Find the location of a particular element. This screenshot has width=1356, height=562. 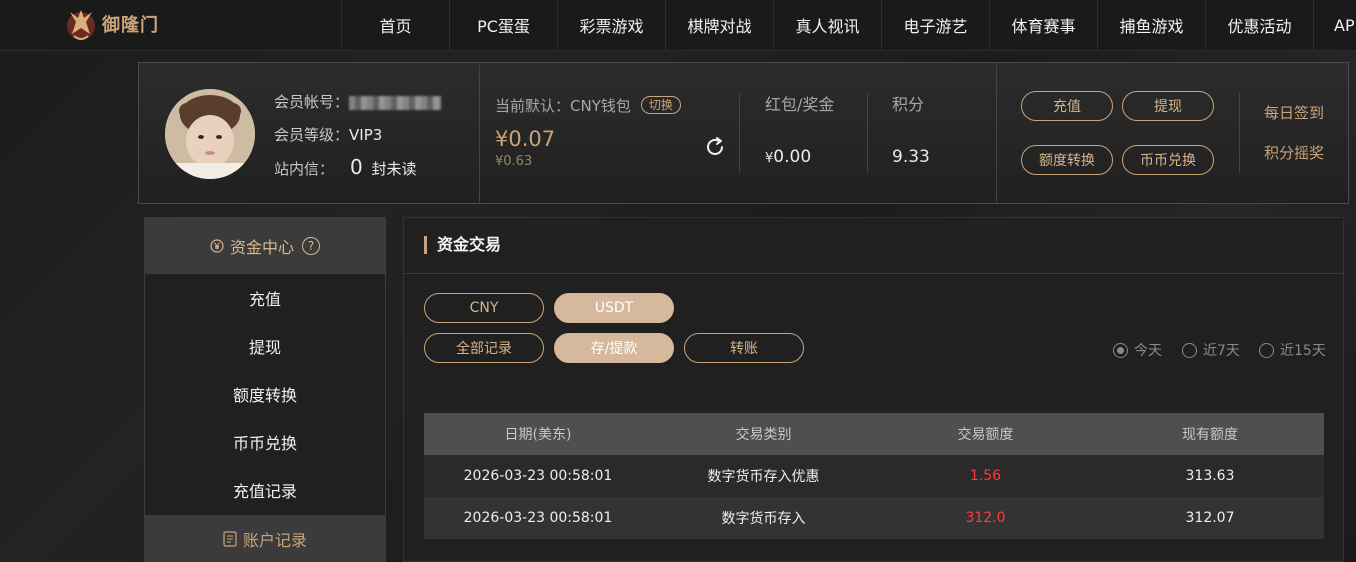

column-header-date: 日期(美东) is located at coordinates (538, 435).